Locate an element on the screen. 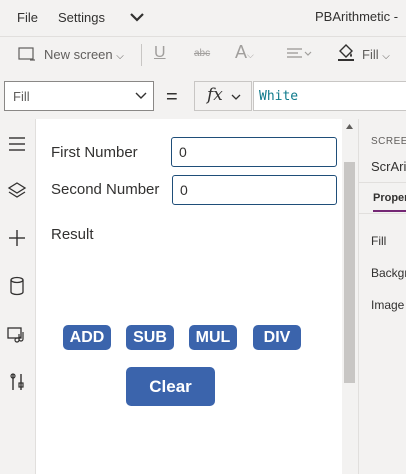 The image size is (406, 474). panel-section-label: SCREEN is located at coordinates (388, 141).